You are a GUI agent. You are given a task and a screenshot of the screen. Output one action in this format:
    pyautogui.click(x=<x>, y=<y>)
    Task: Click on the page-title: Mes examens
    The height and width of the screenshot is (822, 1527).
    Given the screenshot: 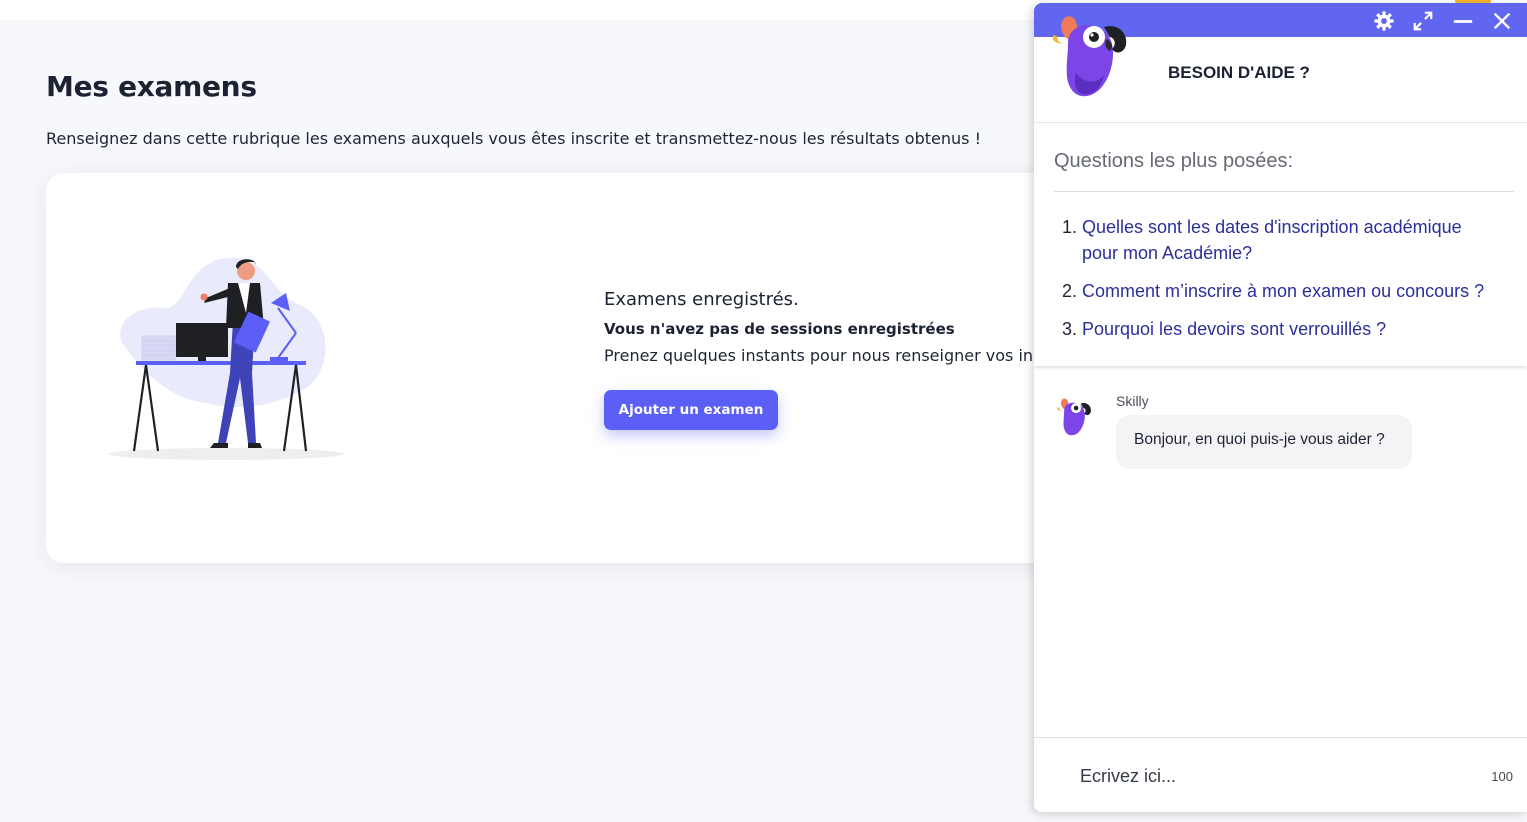 What is the action you would take?
    pyautogui.click(x=151, y=86)
    